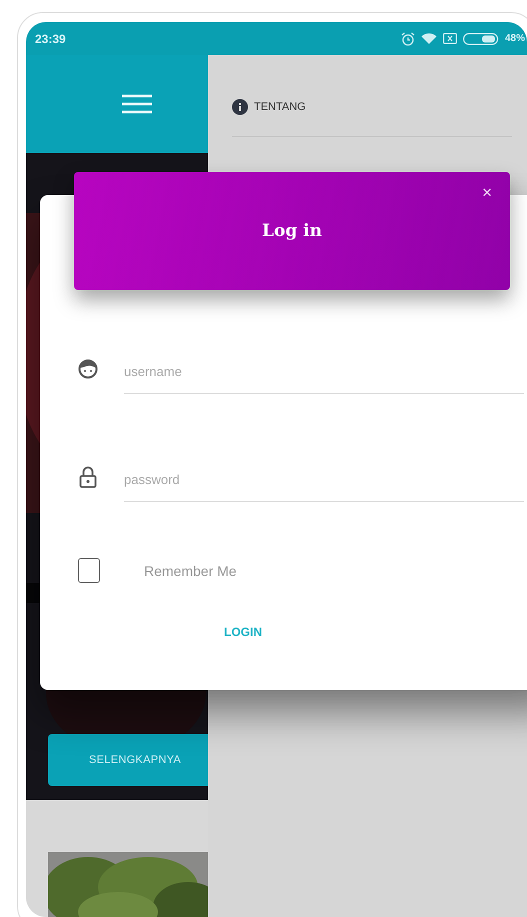 The width and height of the screenshot is (527, 917). What do you see at coordinates (292, 231) in the screenshot?
I see `dialog-title: Log in` at bounding box center [292, 231].